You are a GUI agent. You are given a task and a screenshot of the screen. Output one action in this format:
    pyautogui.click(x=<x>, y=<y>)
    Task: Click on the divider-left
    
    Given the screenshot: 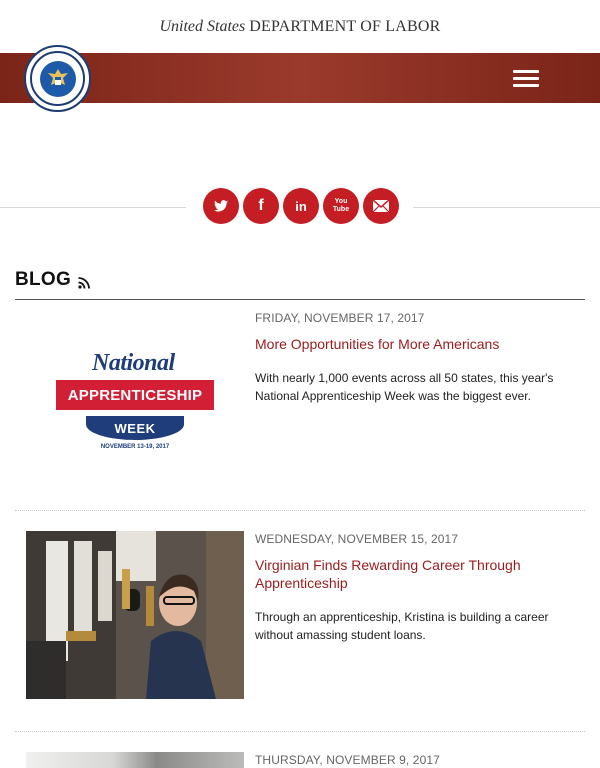 What is the action you would take?
    pyautogui.click(x=93, y=207)
    